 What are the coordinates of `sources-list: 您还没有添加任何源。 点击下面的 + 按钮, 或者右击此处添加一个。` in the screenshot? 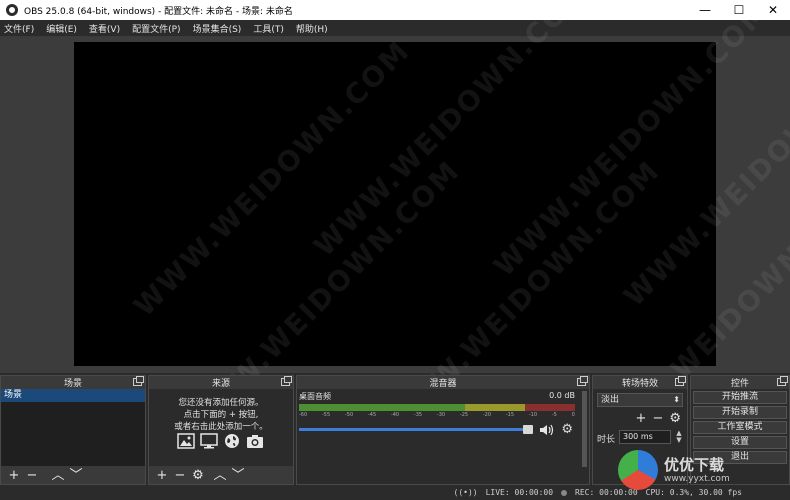 It's located at (221, 427).